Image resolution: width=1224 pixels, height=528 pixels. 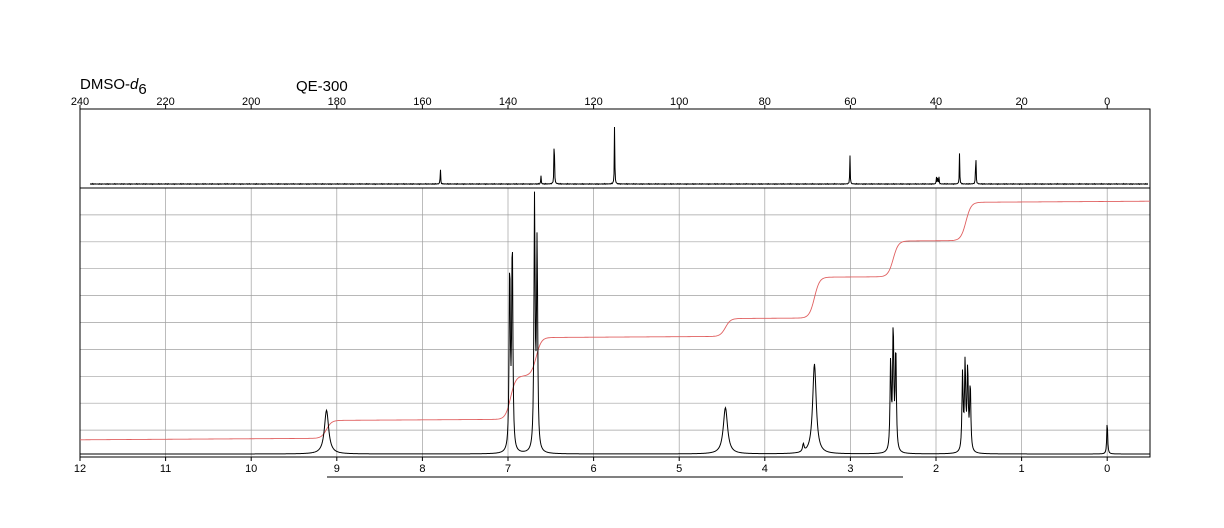 What do you see at coordinates (1107, 102) in the screenshot?
I see `c13-tick-label: 0` at bounding box center [1107, 102].